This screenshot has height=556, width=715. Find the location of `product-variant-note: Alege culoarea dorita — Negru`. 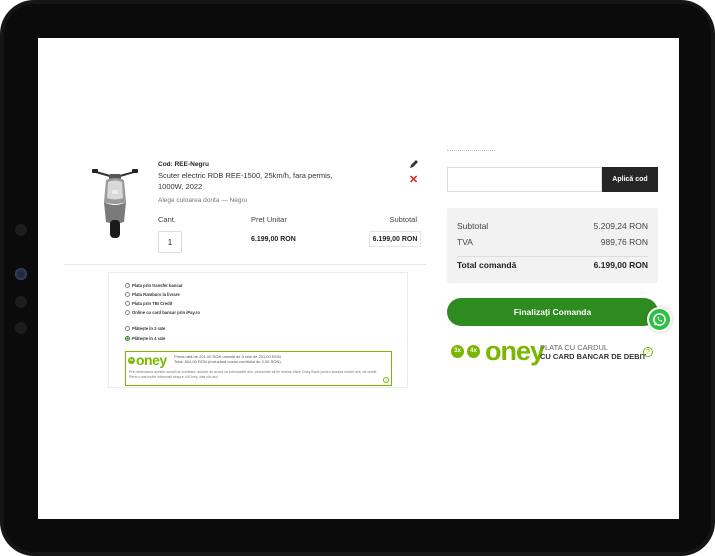

product-variant-note: Alege culoarea dorita — Negru is located at coordinates (203, 200).